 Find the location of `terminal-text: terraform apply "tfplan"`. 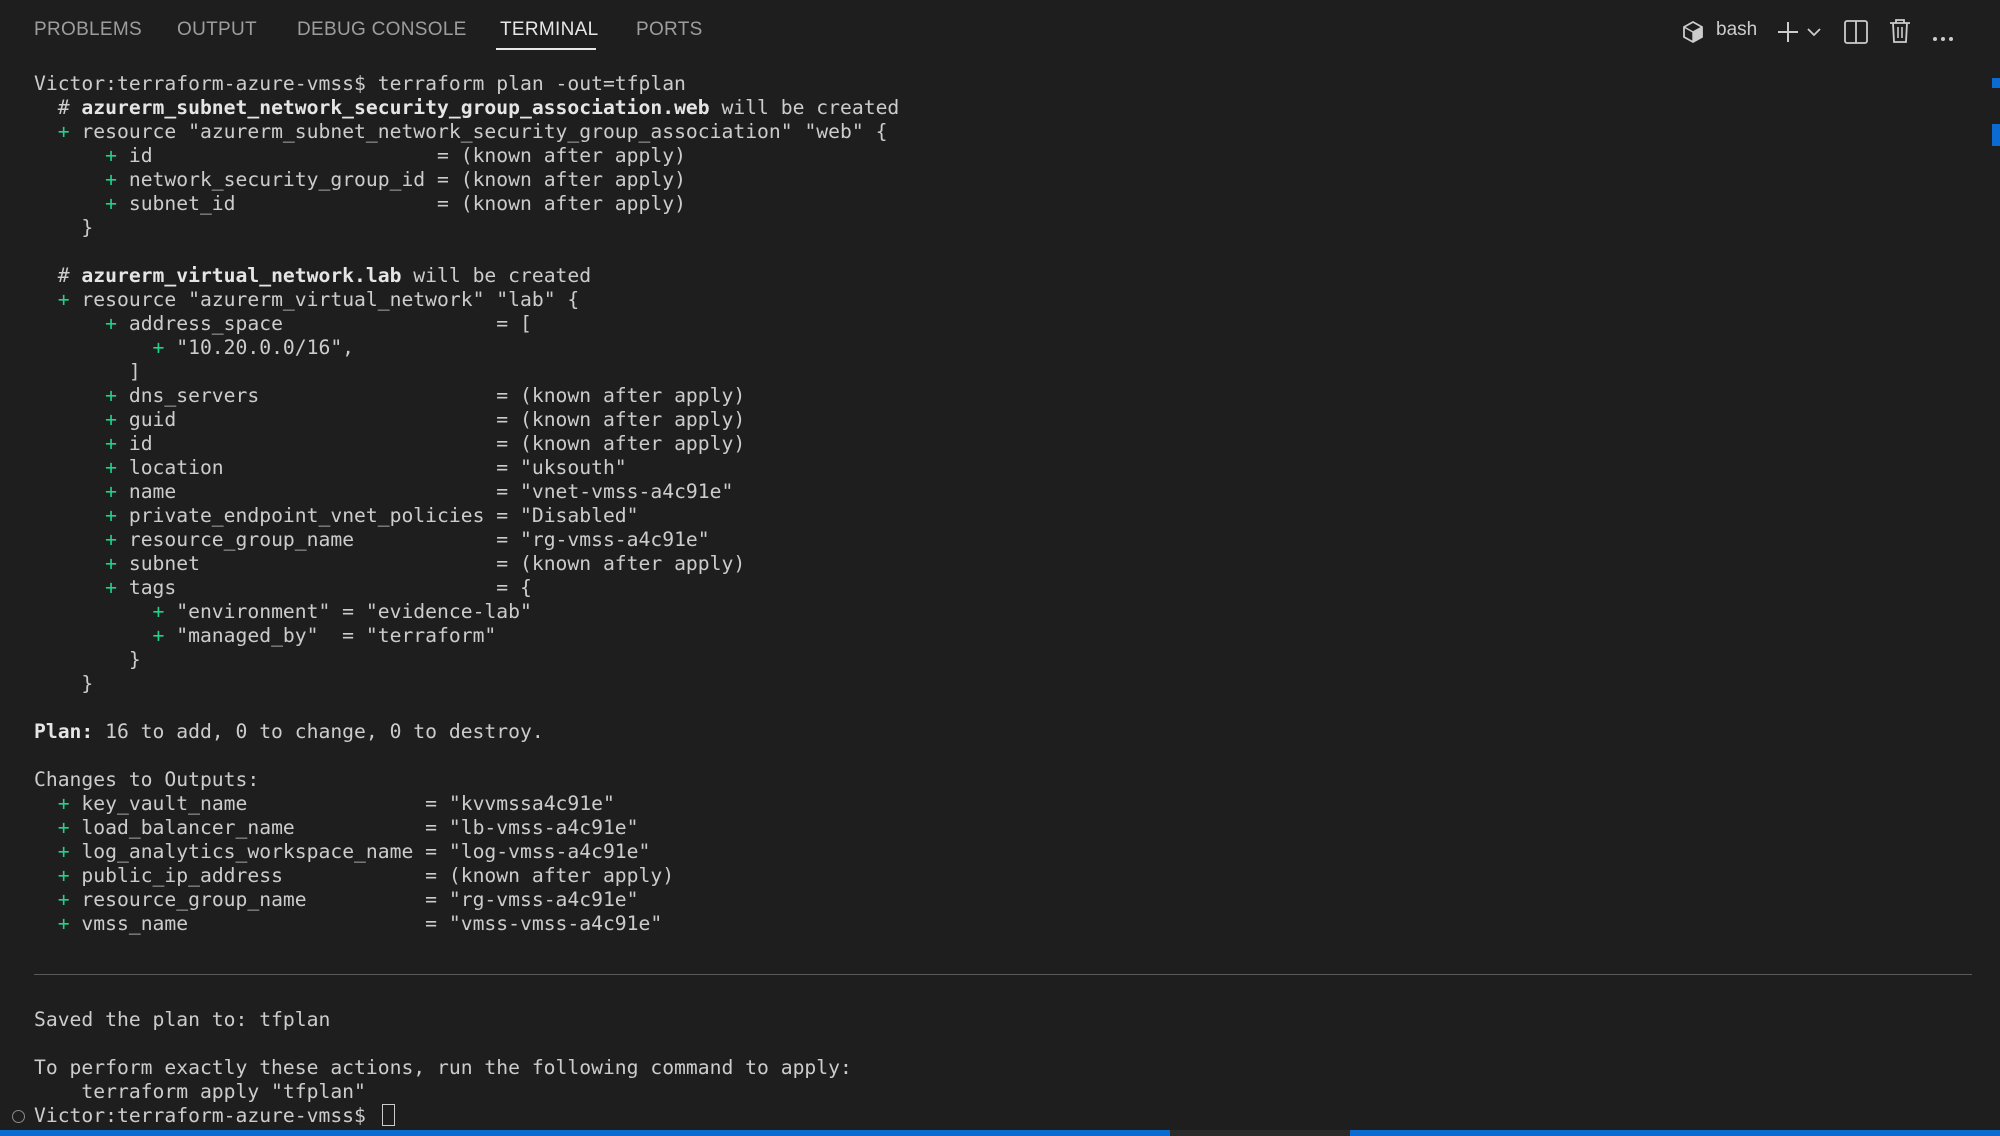

terminal-text: terraform apply "tfplan" is located at coordinates (200, 1091).